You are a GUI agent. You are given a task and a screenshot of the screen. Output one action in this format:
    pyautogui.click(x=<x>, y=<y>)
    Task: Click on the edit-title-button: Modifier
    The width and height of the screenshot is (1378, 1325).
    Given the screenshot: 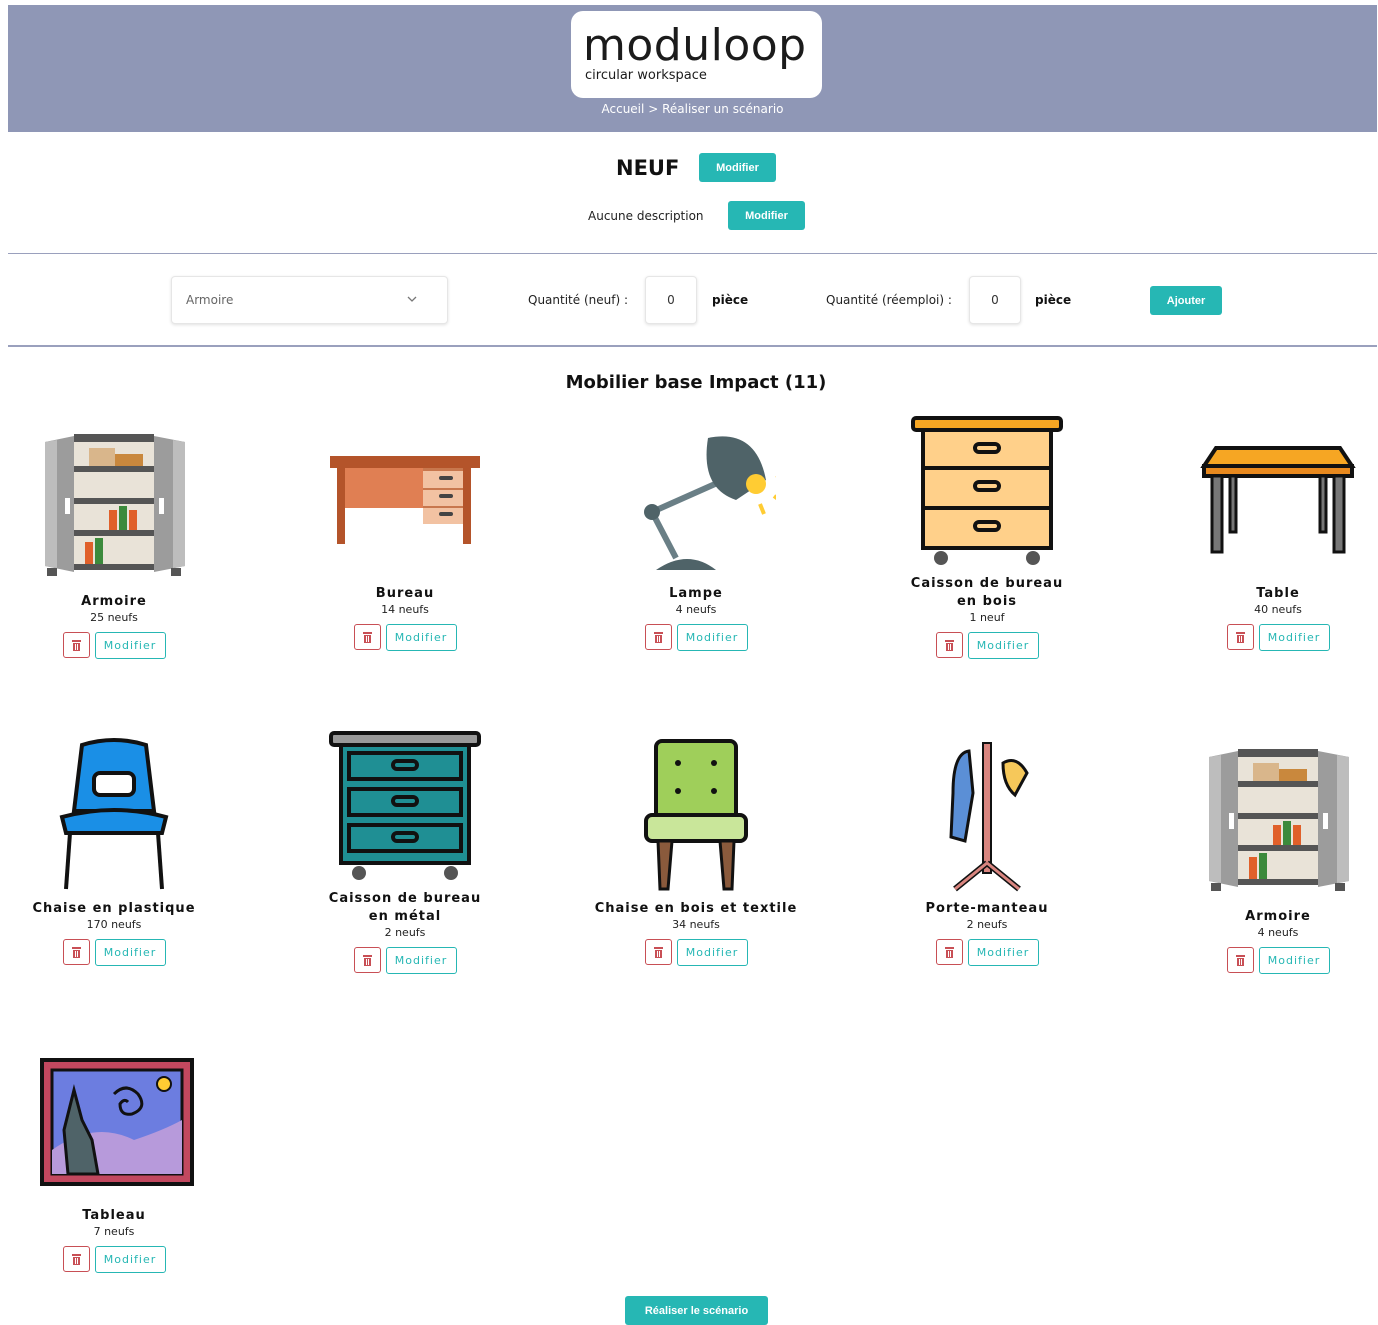 What is the action you would take?
    pyautogui.click(x=737, y=167)
    